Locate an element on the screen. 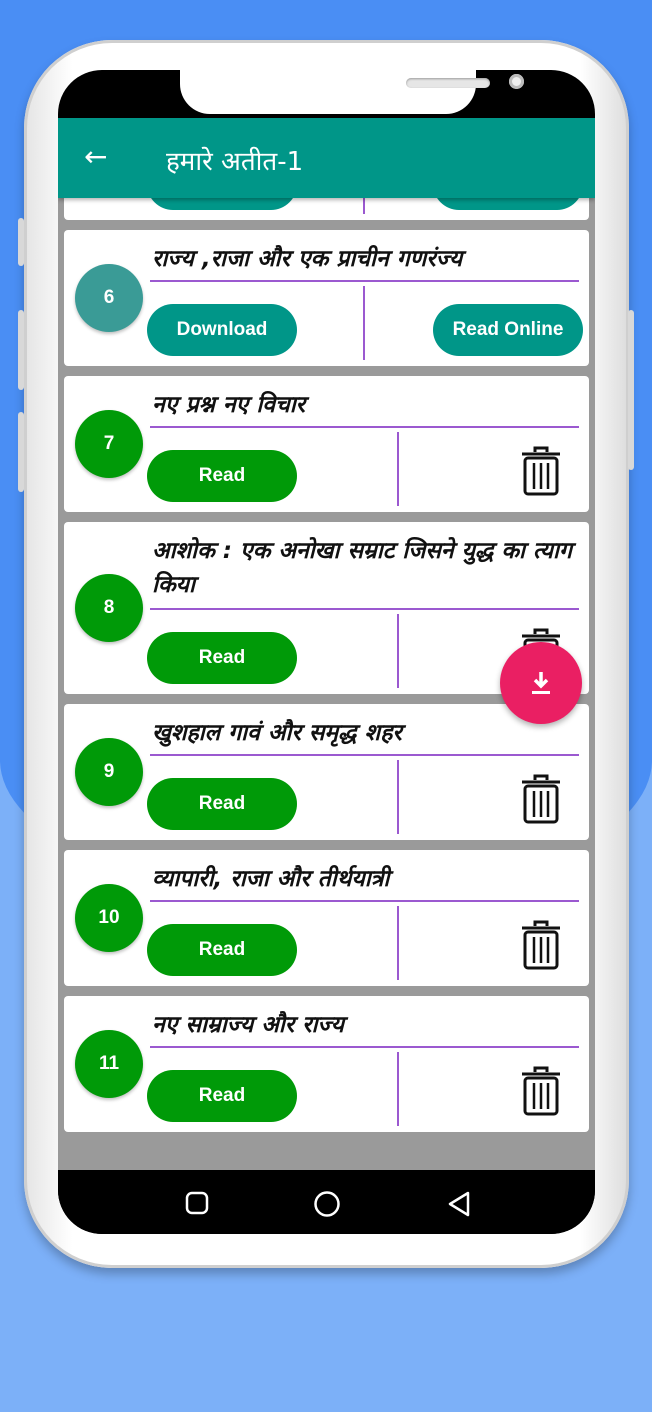 This screenshot has width=652, height=1412. chapter-number-badge: 7 is located at coordinates (109, 444).